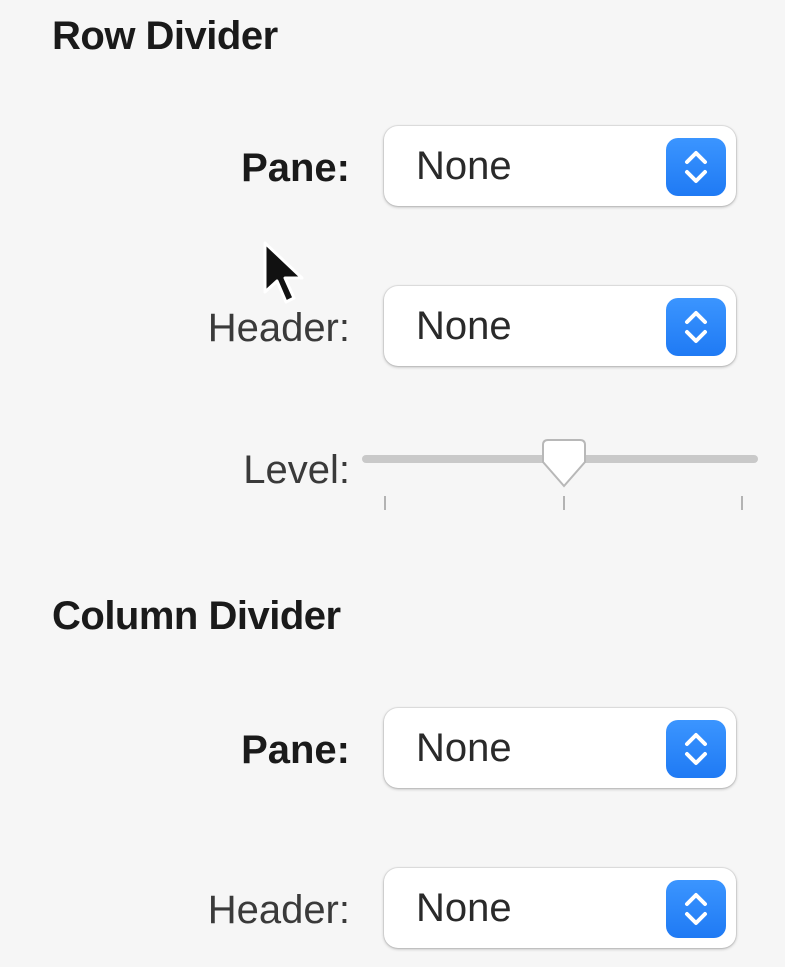  What do you see at coordinates (564, 466) in the screenshot?
I see `level-slider-thumb` at bounding box center [564, 466].